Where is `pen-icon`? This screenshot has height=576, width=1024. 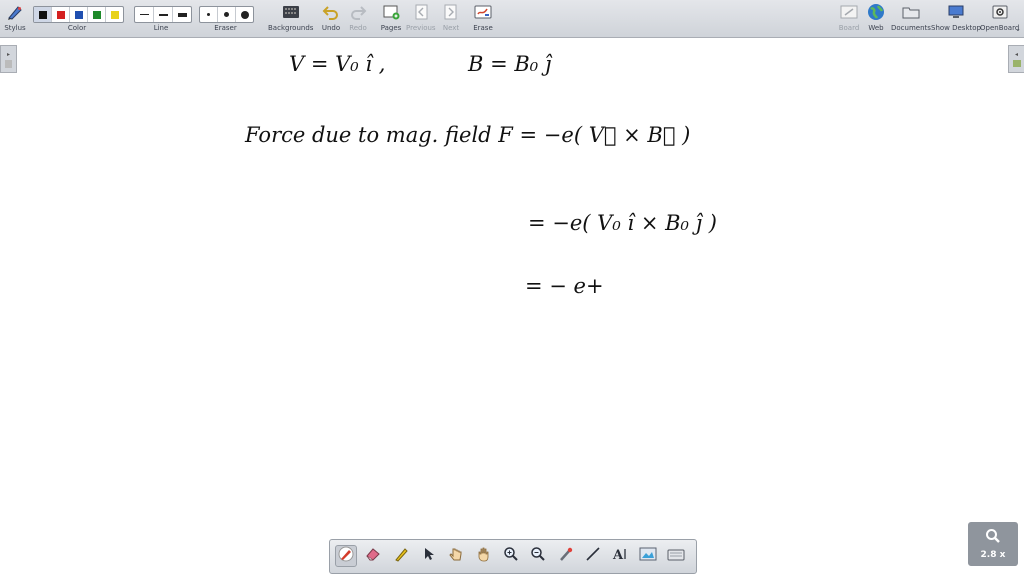
pen-icon is located at coordinates (346, 556).